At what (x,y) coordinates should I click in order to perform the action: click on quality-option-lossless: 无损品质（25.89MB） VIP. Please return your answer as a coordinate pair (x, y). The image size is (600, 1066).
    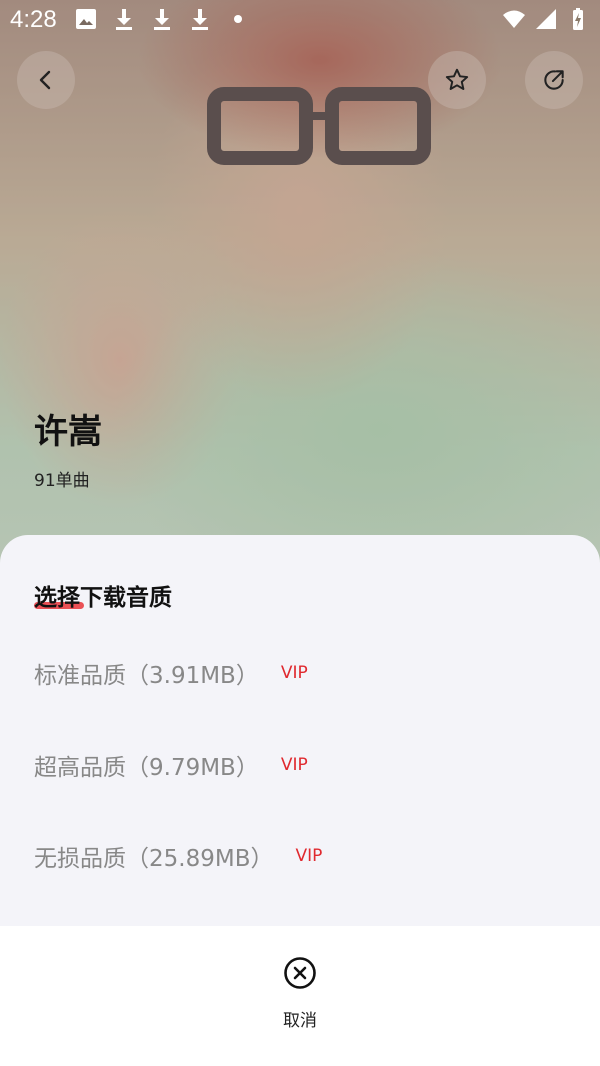
    Looking at the image, I should click on (178, 856).